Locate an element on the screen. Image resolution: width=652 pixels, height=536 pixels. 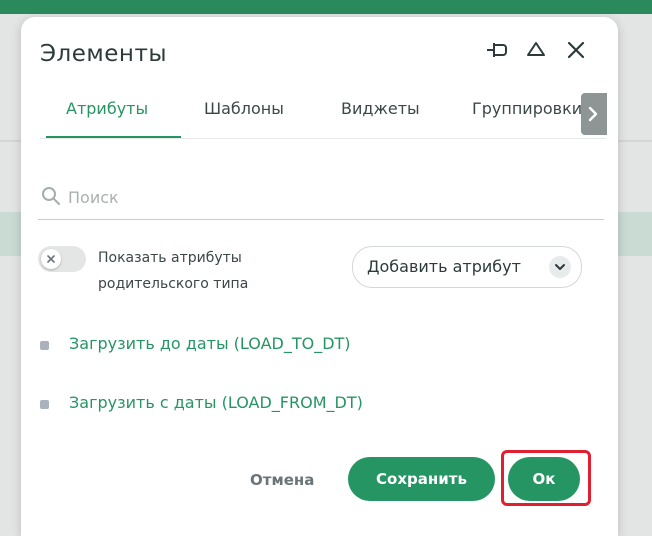
toggle-knob is located at coordinates (51, 259).